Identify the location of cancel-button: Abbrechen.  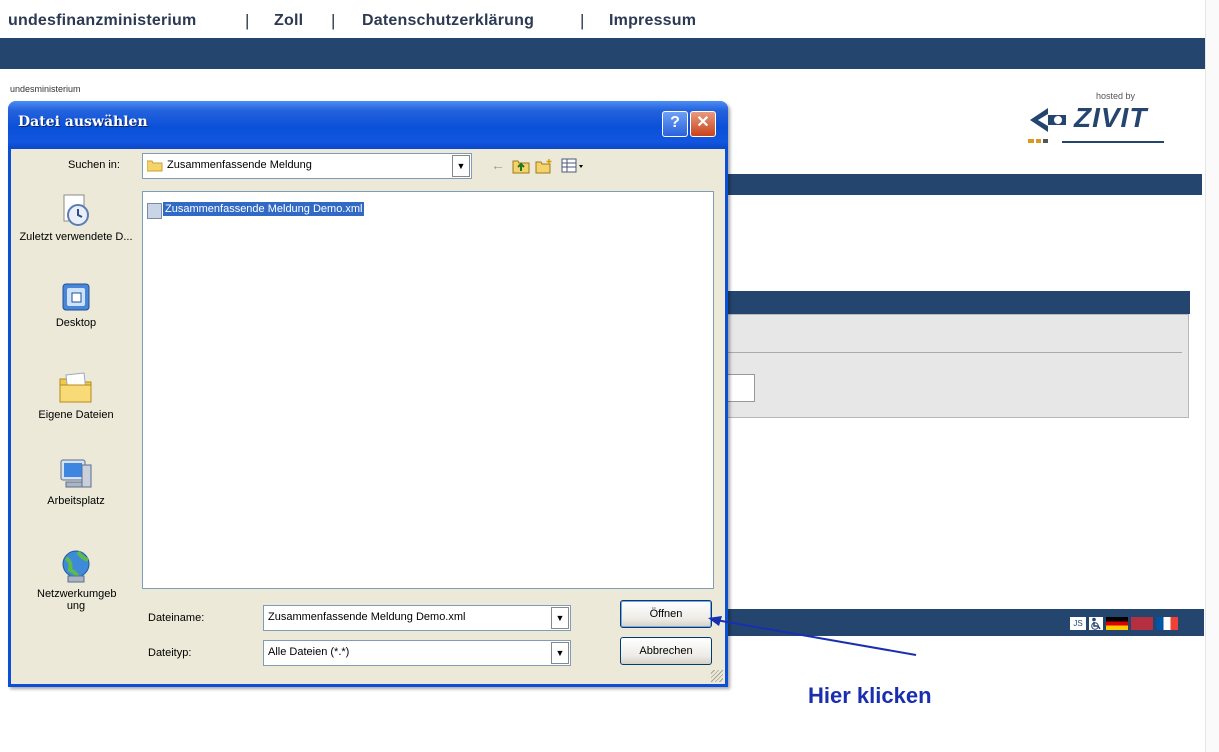
(666, 651).